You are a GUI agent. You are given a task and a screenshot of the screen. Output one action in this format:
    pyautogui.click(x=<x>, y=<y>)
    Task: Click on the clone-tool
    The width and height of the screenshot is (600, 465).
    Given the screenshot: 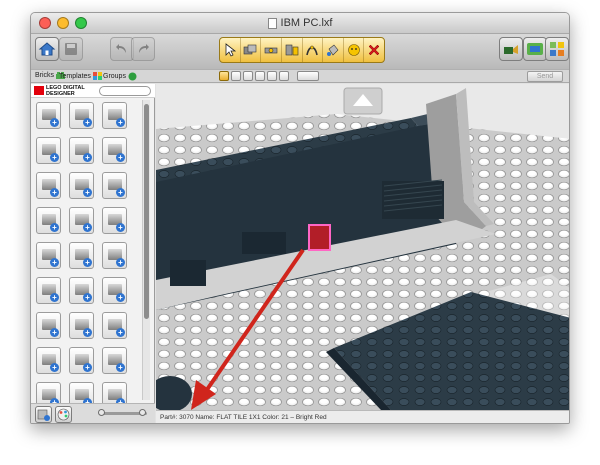 What is the action you would take?
    pyautogui.click(x=251, y=50)
    